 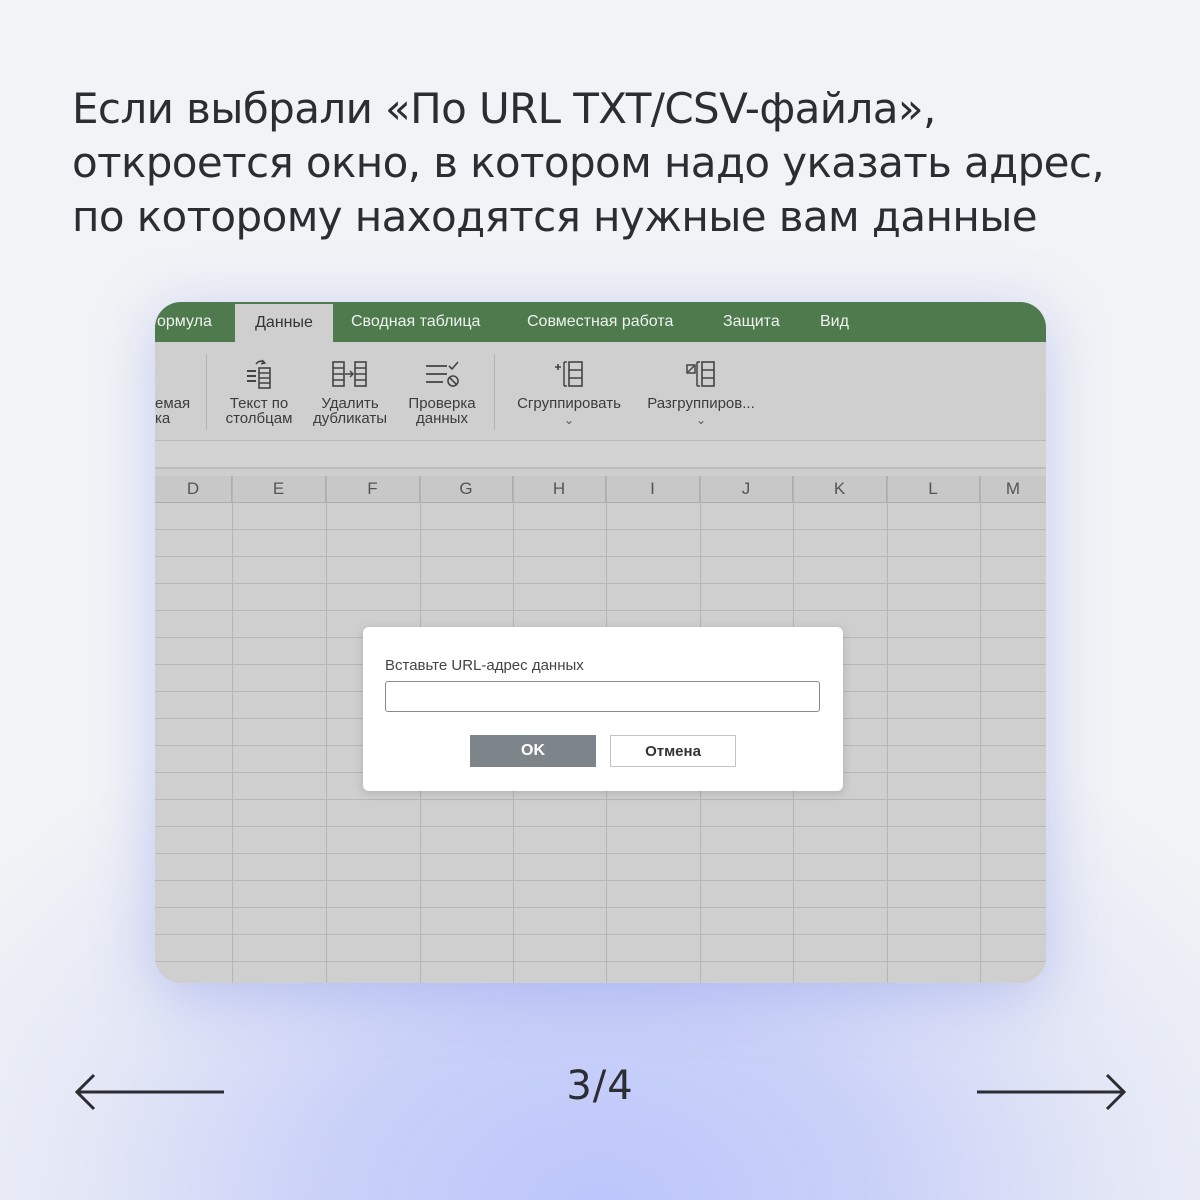 I want to click on url-dialog: Вставьте URL-адрес данных OK Отмена, so click(x=603, y=709).